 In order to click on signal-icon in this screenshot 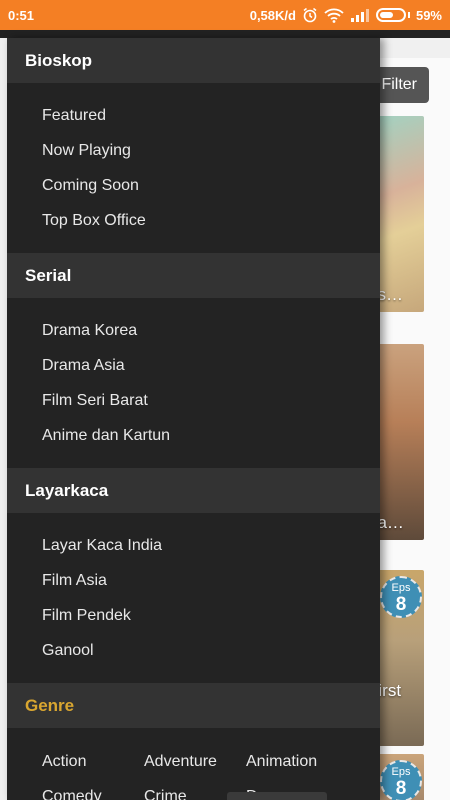, I will do `click(360, 15)`.